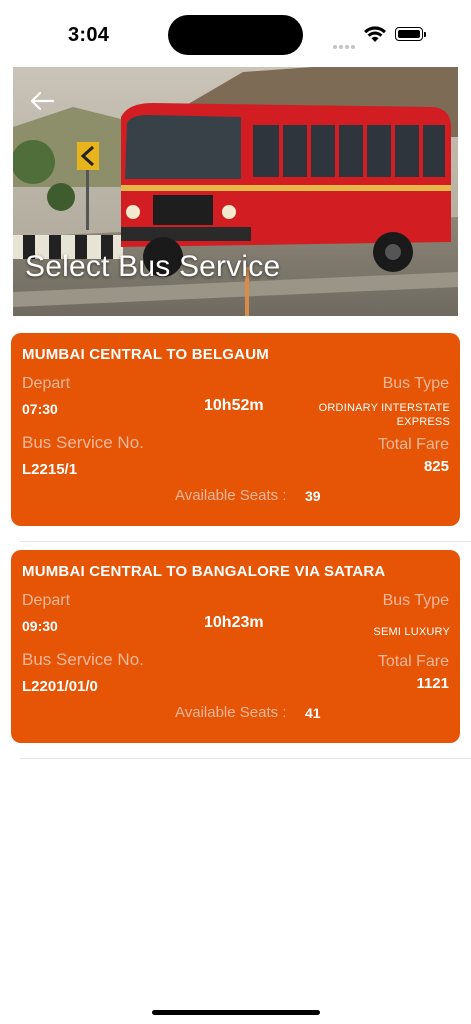 Image resolution: width=471 pixels, height=1024 pixels. I want to click on available-seats-value: 39, so click(313, 496).